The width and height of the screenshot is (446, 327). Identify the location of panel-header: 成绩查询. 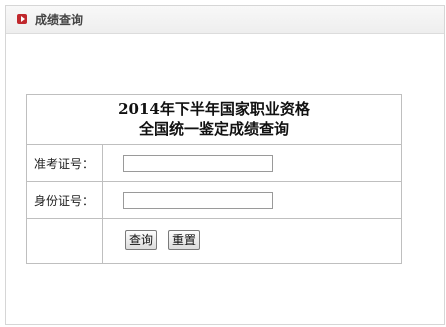
(225, 20).